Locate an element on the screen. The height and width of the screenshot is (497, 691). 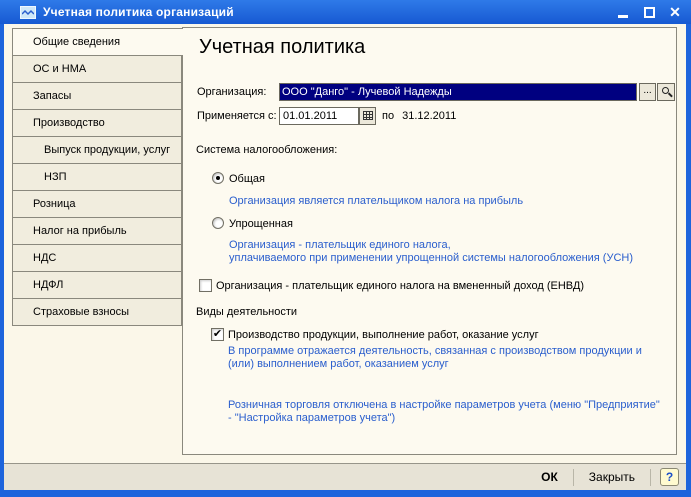
ok-button: ОК is located at coordinates (549, 477).